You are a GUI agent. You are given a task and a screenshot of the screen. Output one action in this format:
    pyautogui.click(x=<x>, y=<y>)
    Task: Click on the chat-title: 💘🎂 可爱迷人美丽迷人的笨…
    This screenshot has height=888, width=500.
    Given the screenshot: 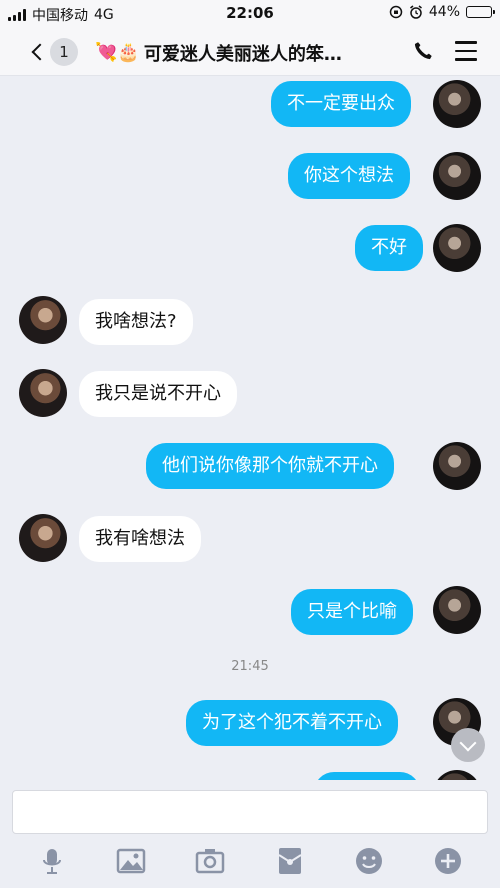 What is the action you would take?
    pyautogui.click(x=218, y=53)
    